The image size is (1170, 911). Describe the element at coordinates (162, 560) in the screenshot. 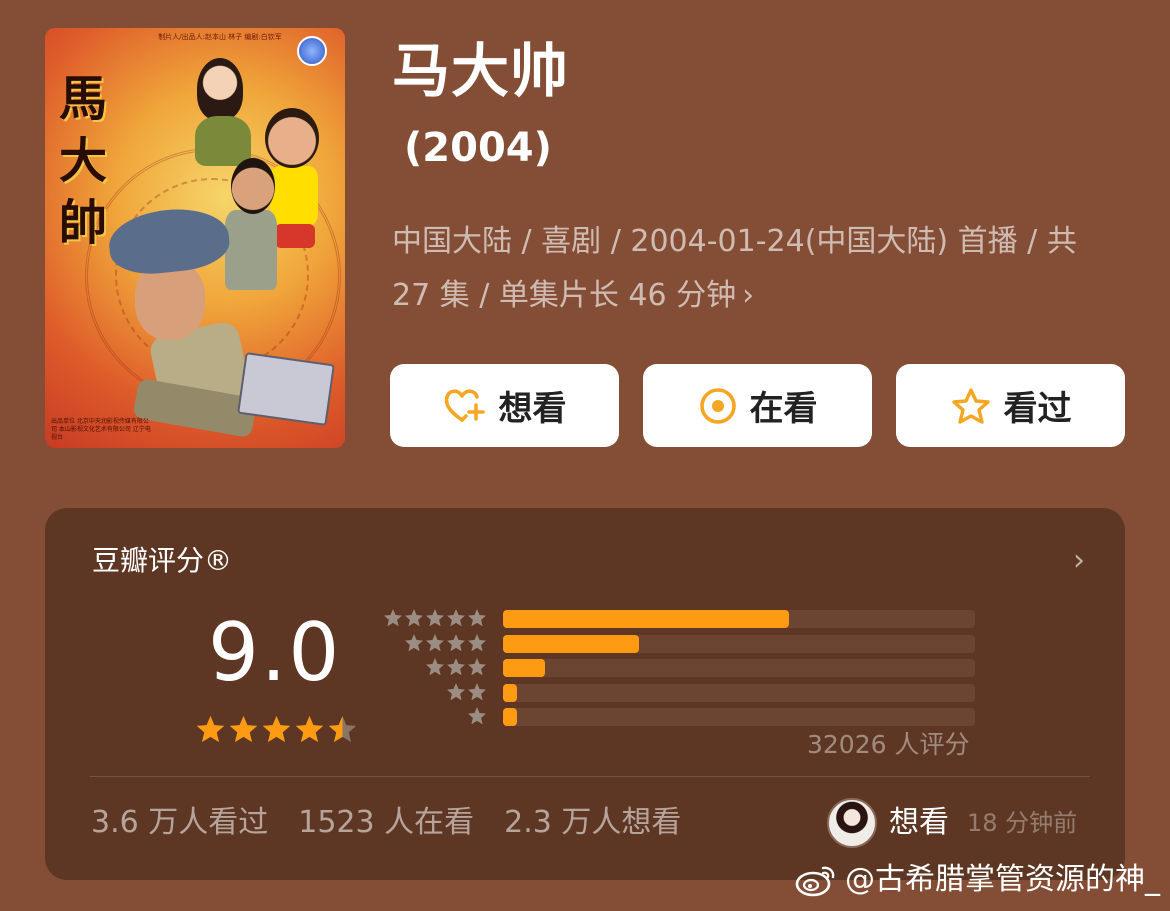

I see `rating-card-title: 豆瓣评分®` at that location.